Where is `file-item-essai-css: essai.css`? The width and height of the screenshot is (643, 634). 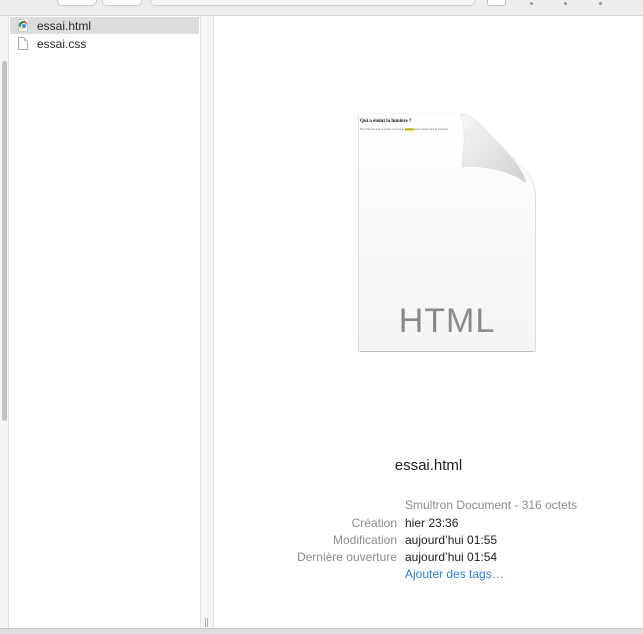 file-item-essai-css: essai.css is located at coordinates (104, 43).